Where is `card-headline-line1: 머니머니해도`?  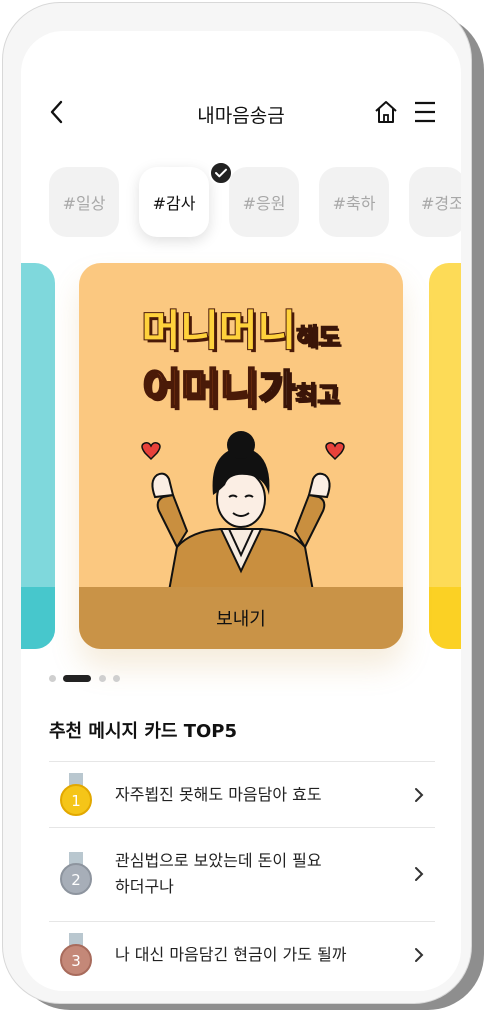
card-headline-line1: 머니머니해도 is located at coordinates (241, 327).